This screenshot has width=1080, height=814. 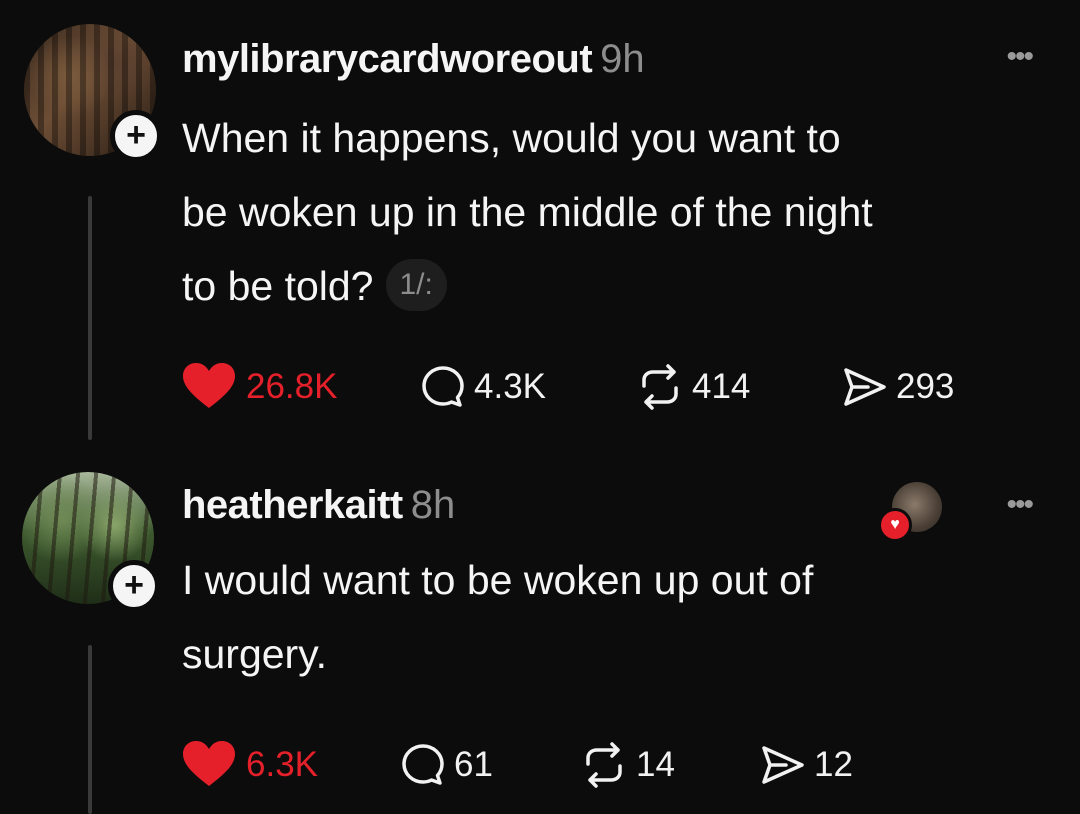 What do you see at coordinates (806, 765) in the screenshot?
I see `share-button: 12` at bounding box center [806, 765].